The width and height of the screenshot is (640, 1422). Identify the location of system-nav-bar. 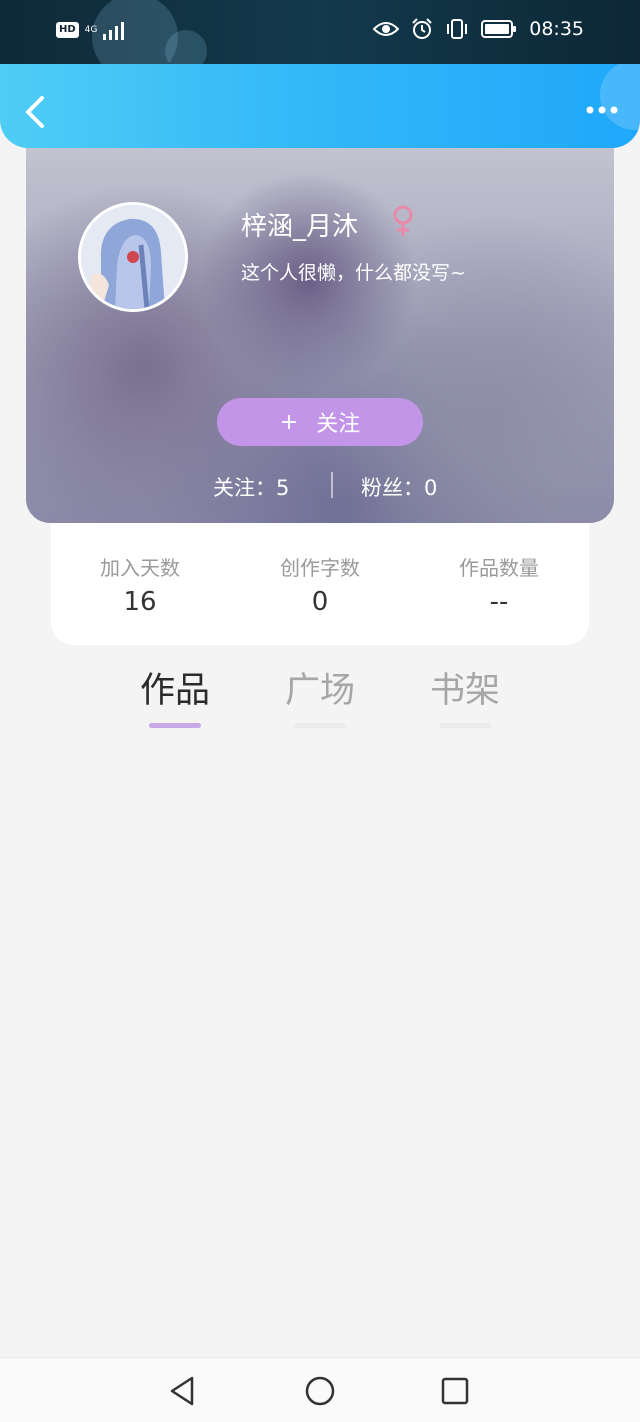
(320, 1389).